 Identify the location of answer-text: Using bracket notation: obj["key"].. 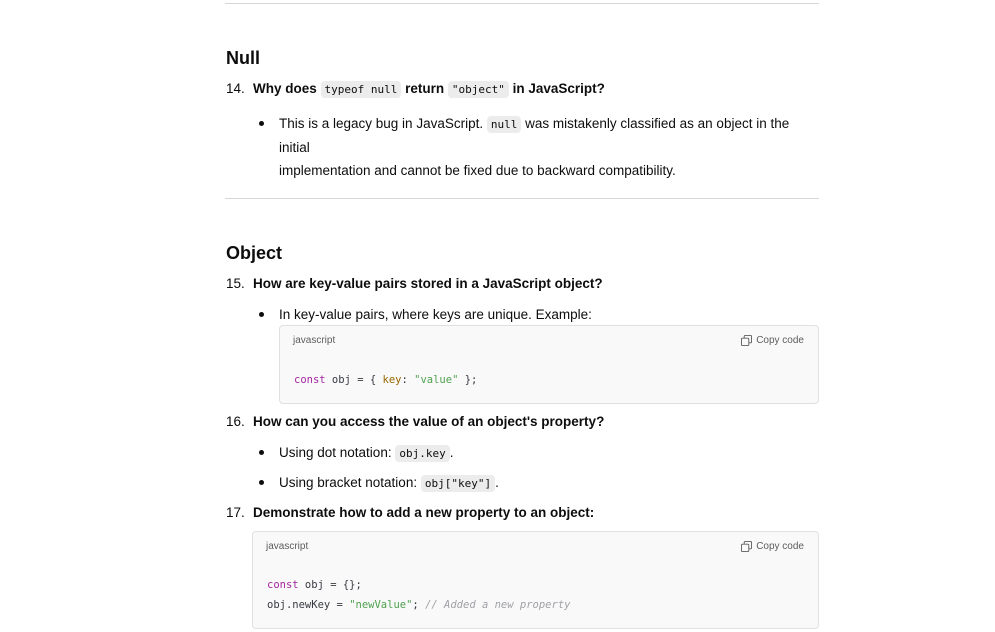
(389, 483).